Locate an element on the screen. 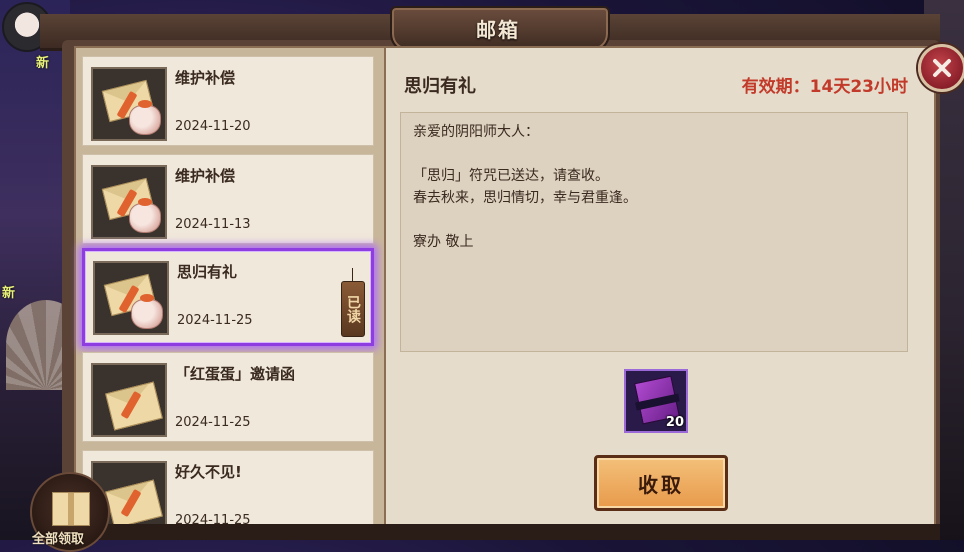 The height and width of the screenshot is (552, 964). background-left-scenery is located at coordinates (35, 270).